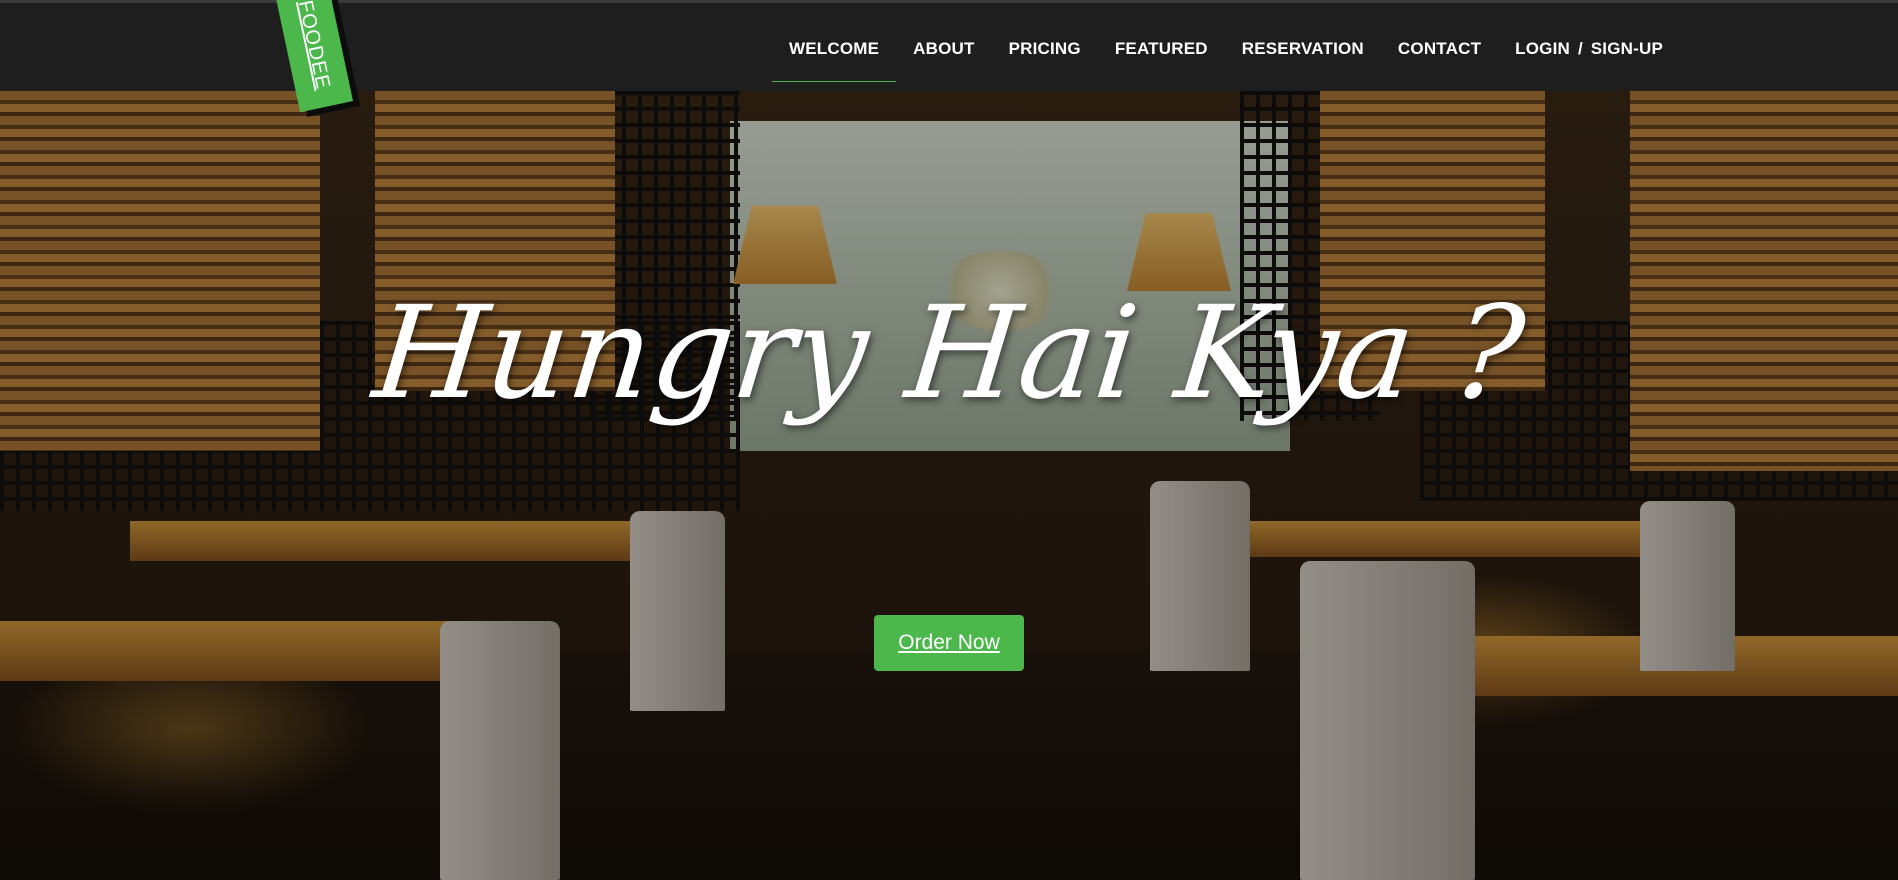 This screenshot has width=1898, height=880. What do you see at coordinates (1161, 48) in the screenshot?
I see `nav-item-featured: FEATURED` at bounding box center [1161, 48].